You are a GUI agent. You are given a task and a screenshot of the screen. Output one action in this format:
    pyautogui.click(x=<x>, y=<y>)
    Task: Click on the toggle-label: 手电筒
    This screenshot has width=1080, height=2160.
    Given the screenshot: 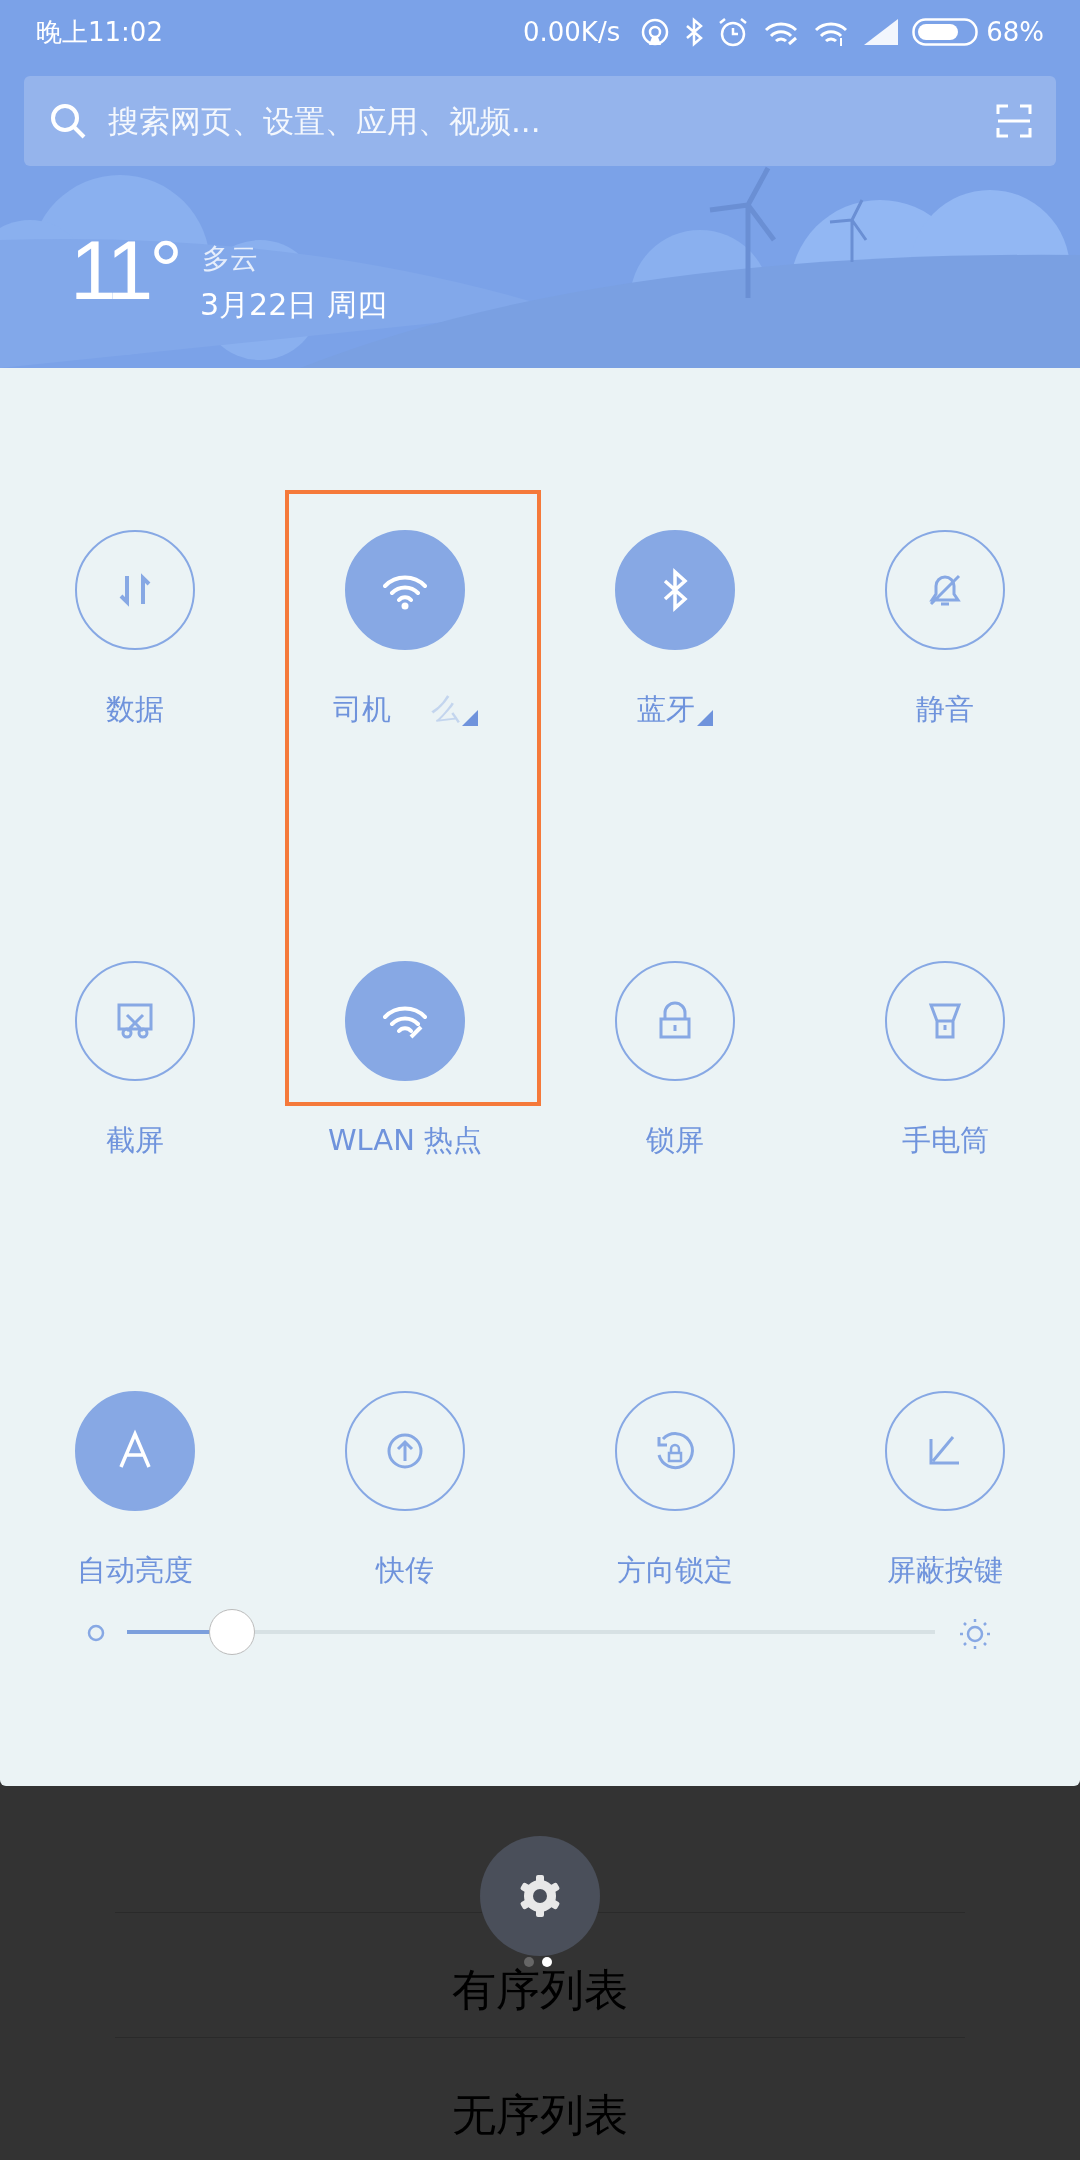 What is the action you would take?
    pyautogui.click(x=945, y=1140)
    